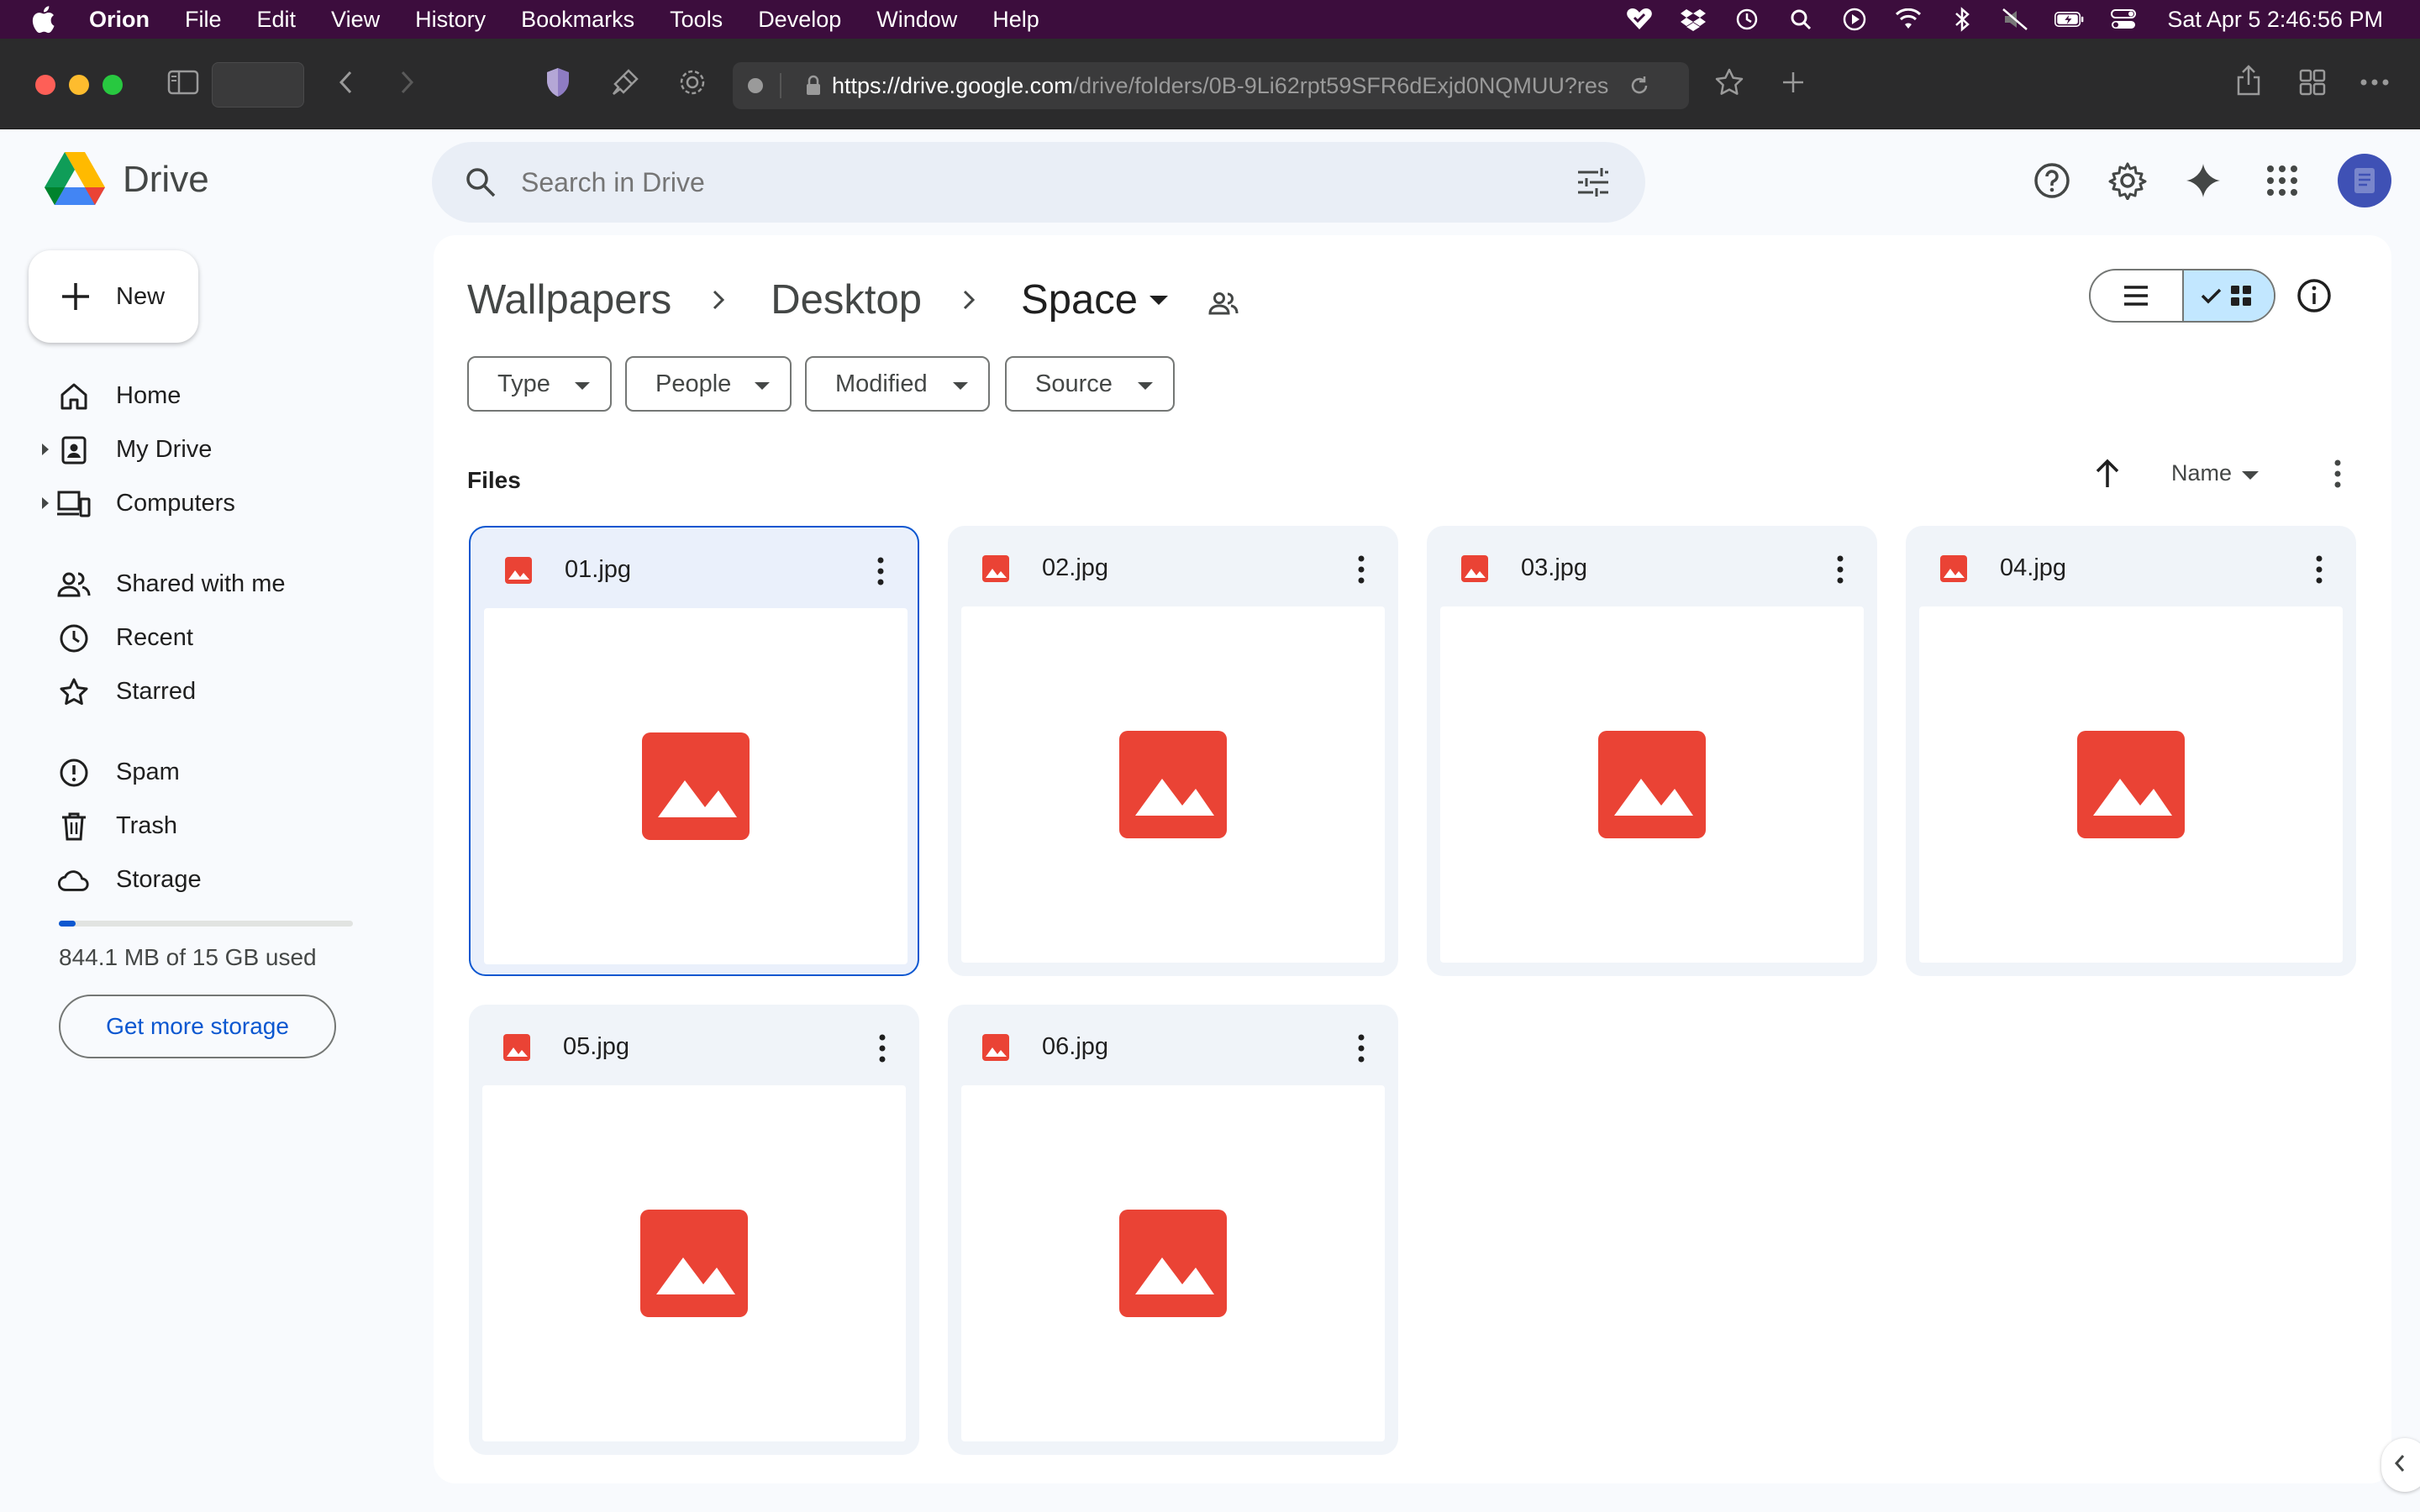 Image resolution: width=2420 pixels, height=1512 pixels. What do you see at coordinates (120, 20) in the screenshot?
I see `menu-app-name: Orion` at bounding box center [120, 20].